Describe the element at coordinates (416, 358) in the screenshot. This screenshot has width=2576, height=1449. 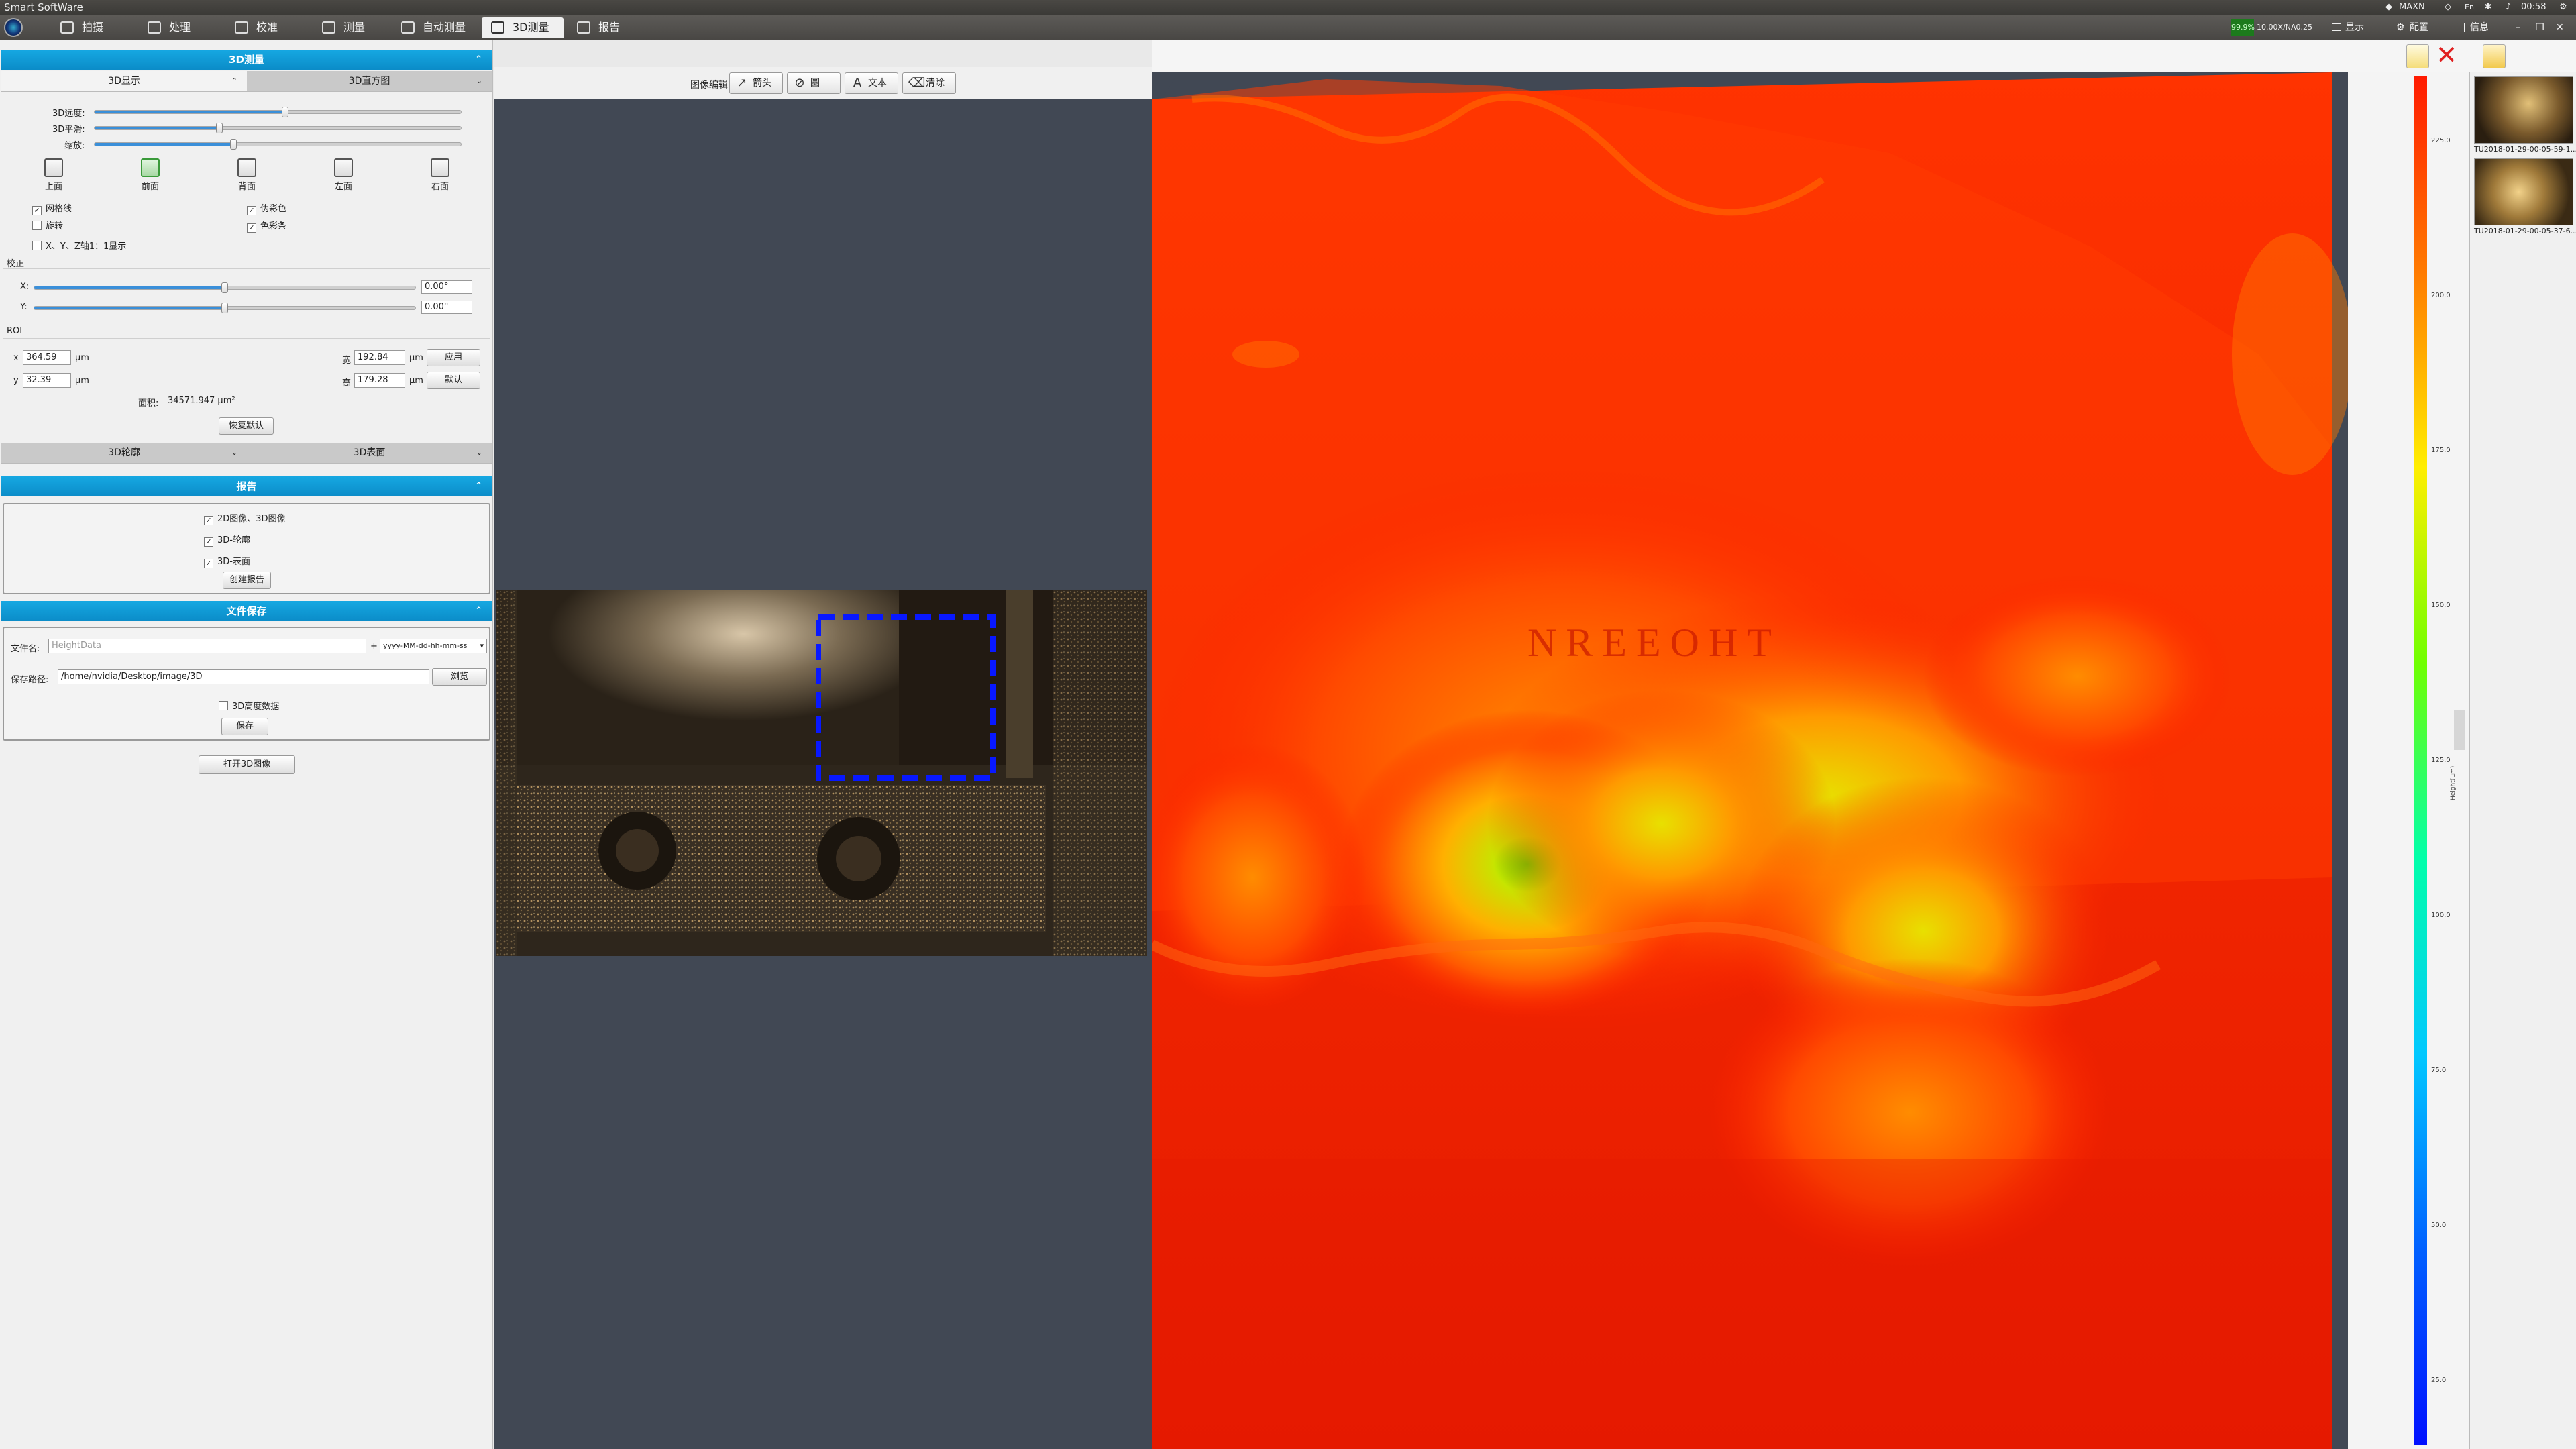
I see `roi-w-unit: μm` at that location.